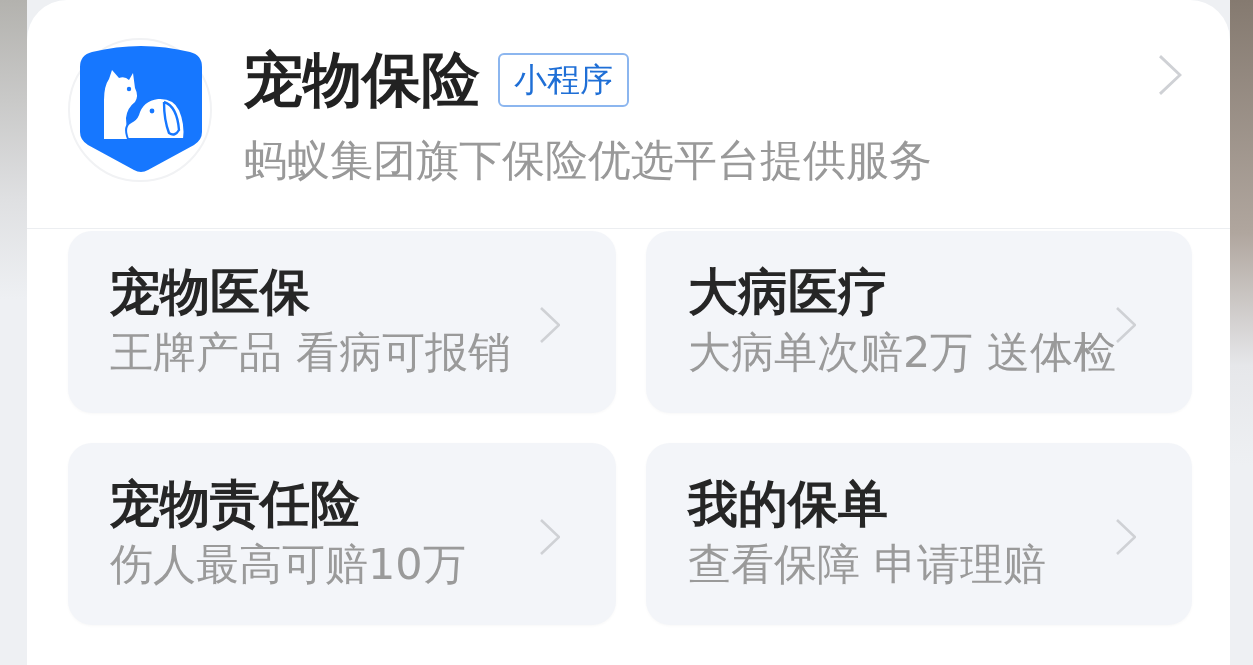 Image resolution: width=1253 pixels, height=665 pixels. What do you see at coordinates (311, 352) in the screenshot?
I see `card-subtitle: 王牌产品 看病可报销` at bounding box center [311, 352].